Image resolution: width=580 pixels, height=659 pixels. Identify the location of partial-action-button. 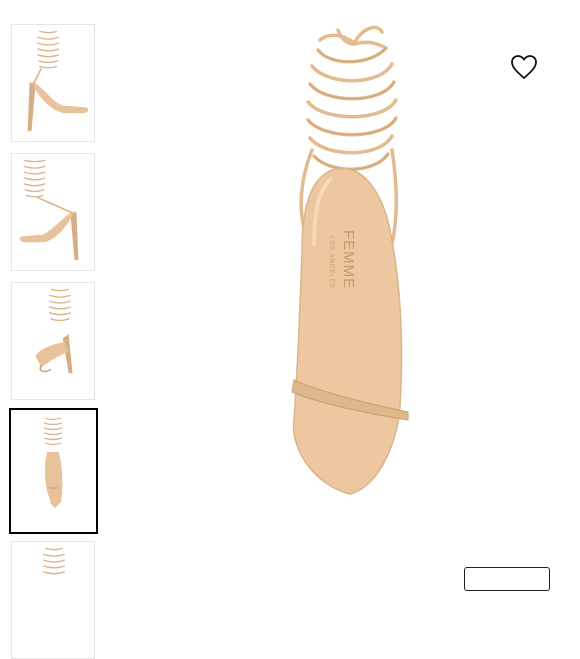
(507, 579).